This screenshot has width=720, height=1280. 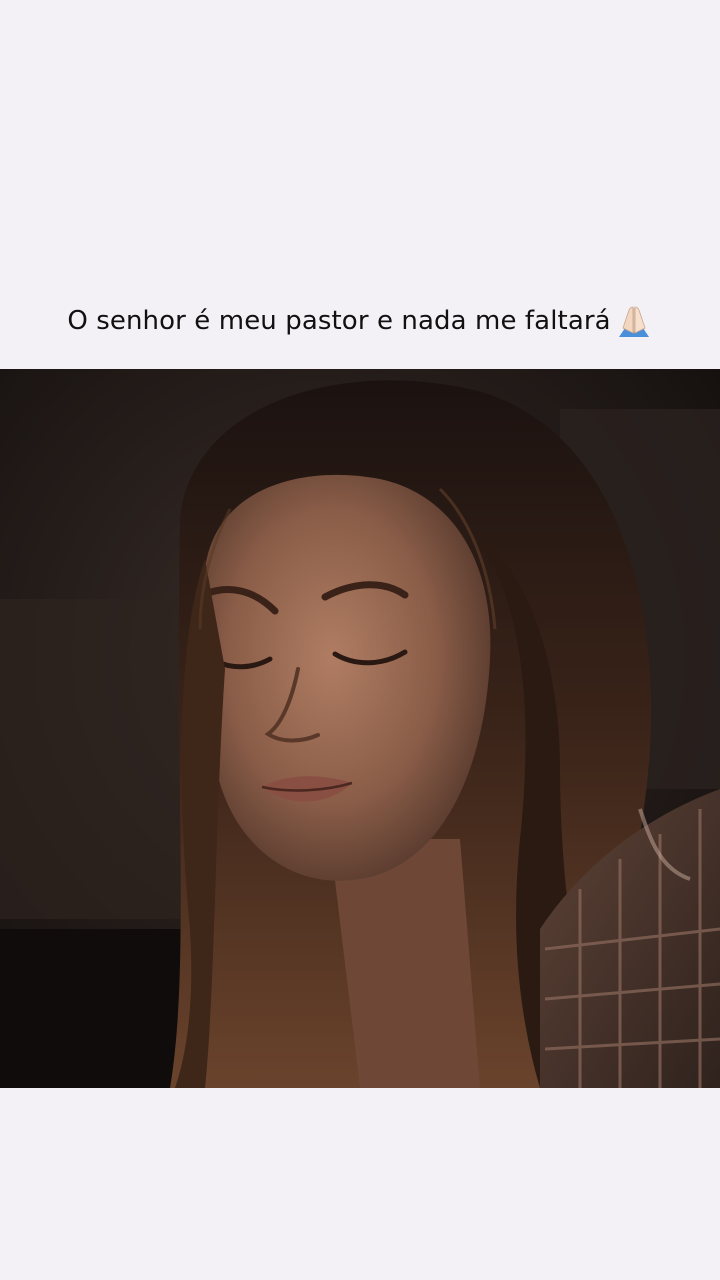 I want to click on caption-text: O senhor é meu pastor e nada me faltará, so click(x=339, y=321).